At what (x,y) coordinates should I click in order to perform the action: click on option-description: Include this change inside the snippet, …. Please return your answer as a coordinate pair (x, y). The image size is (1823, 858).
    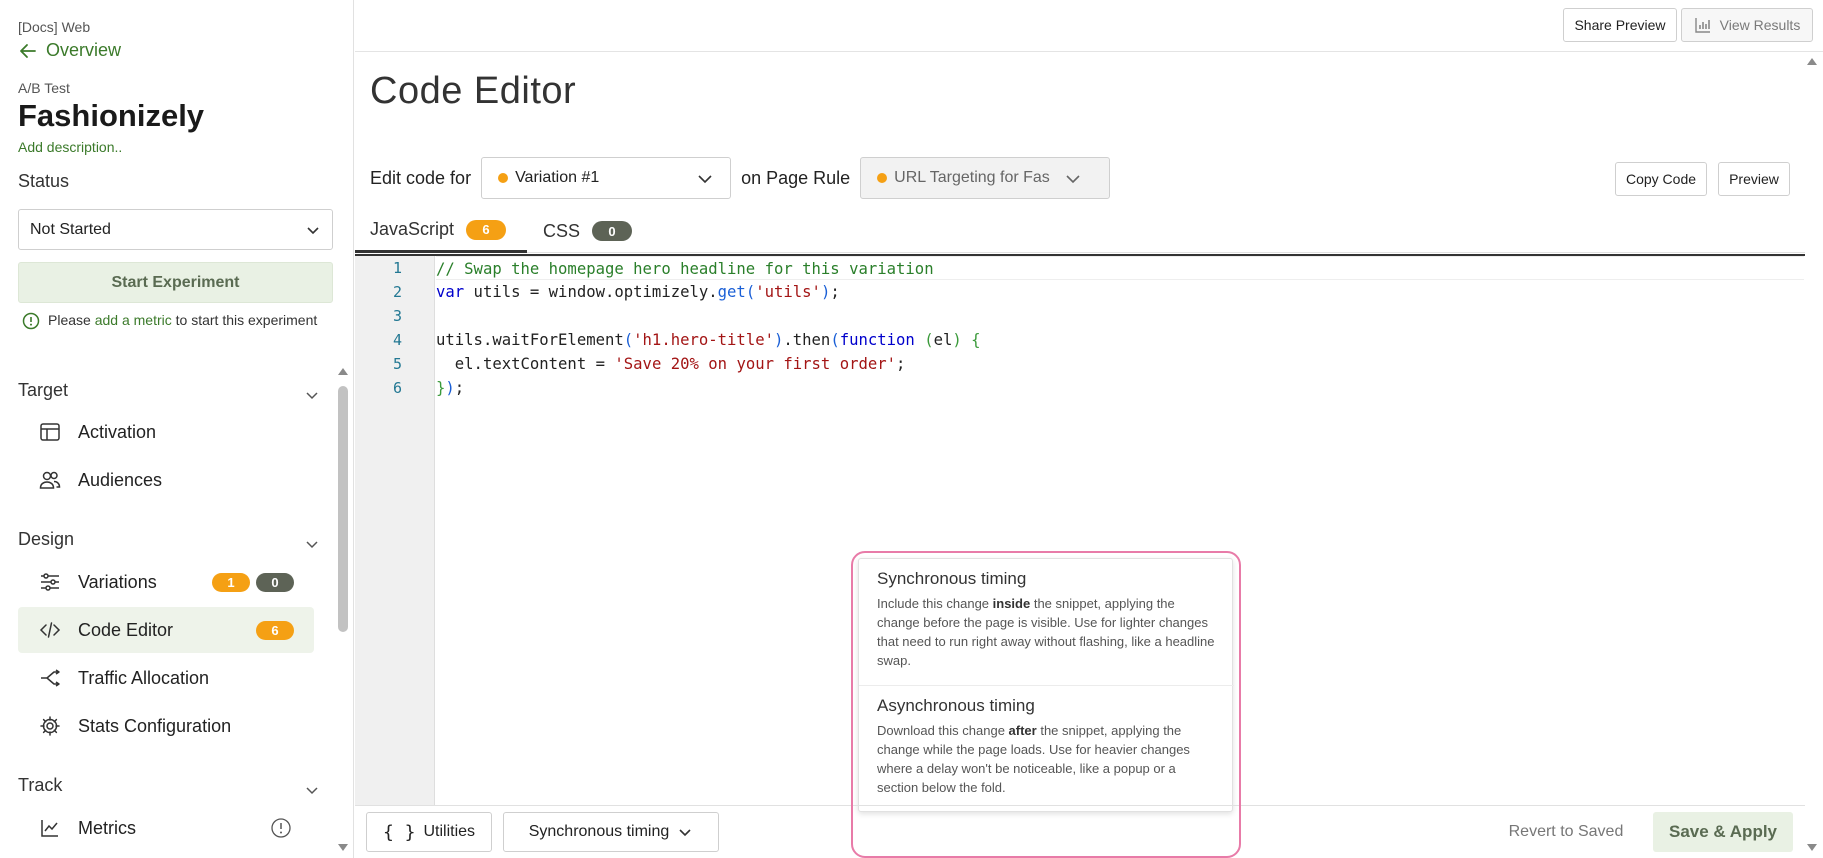
    Looking at the image, I should click on (1046, 632).